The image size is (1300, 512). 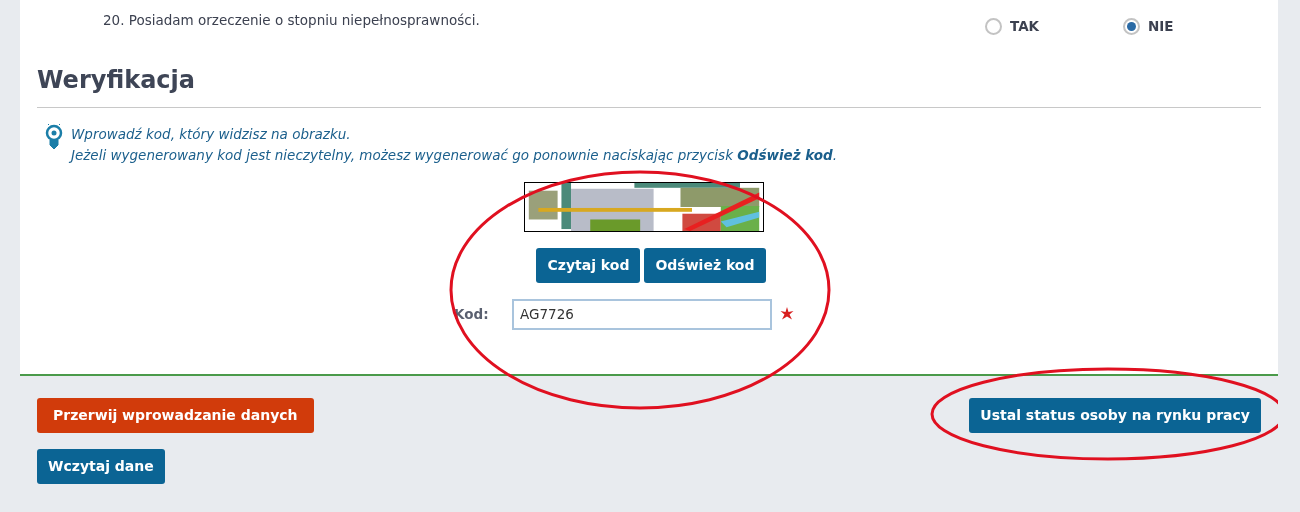 What do you see at coordinates (175, 415) in the screenshot?
I see `action-button: Przerwij wprowadzanie danych` at bounding box center [175, 415].